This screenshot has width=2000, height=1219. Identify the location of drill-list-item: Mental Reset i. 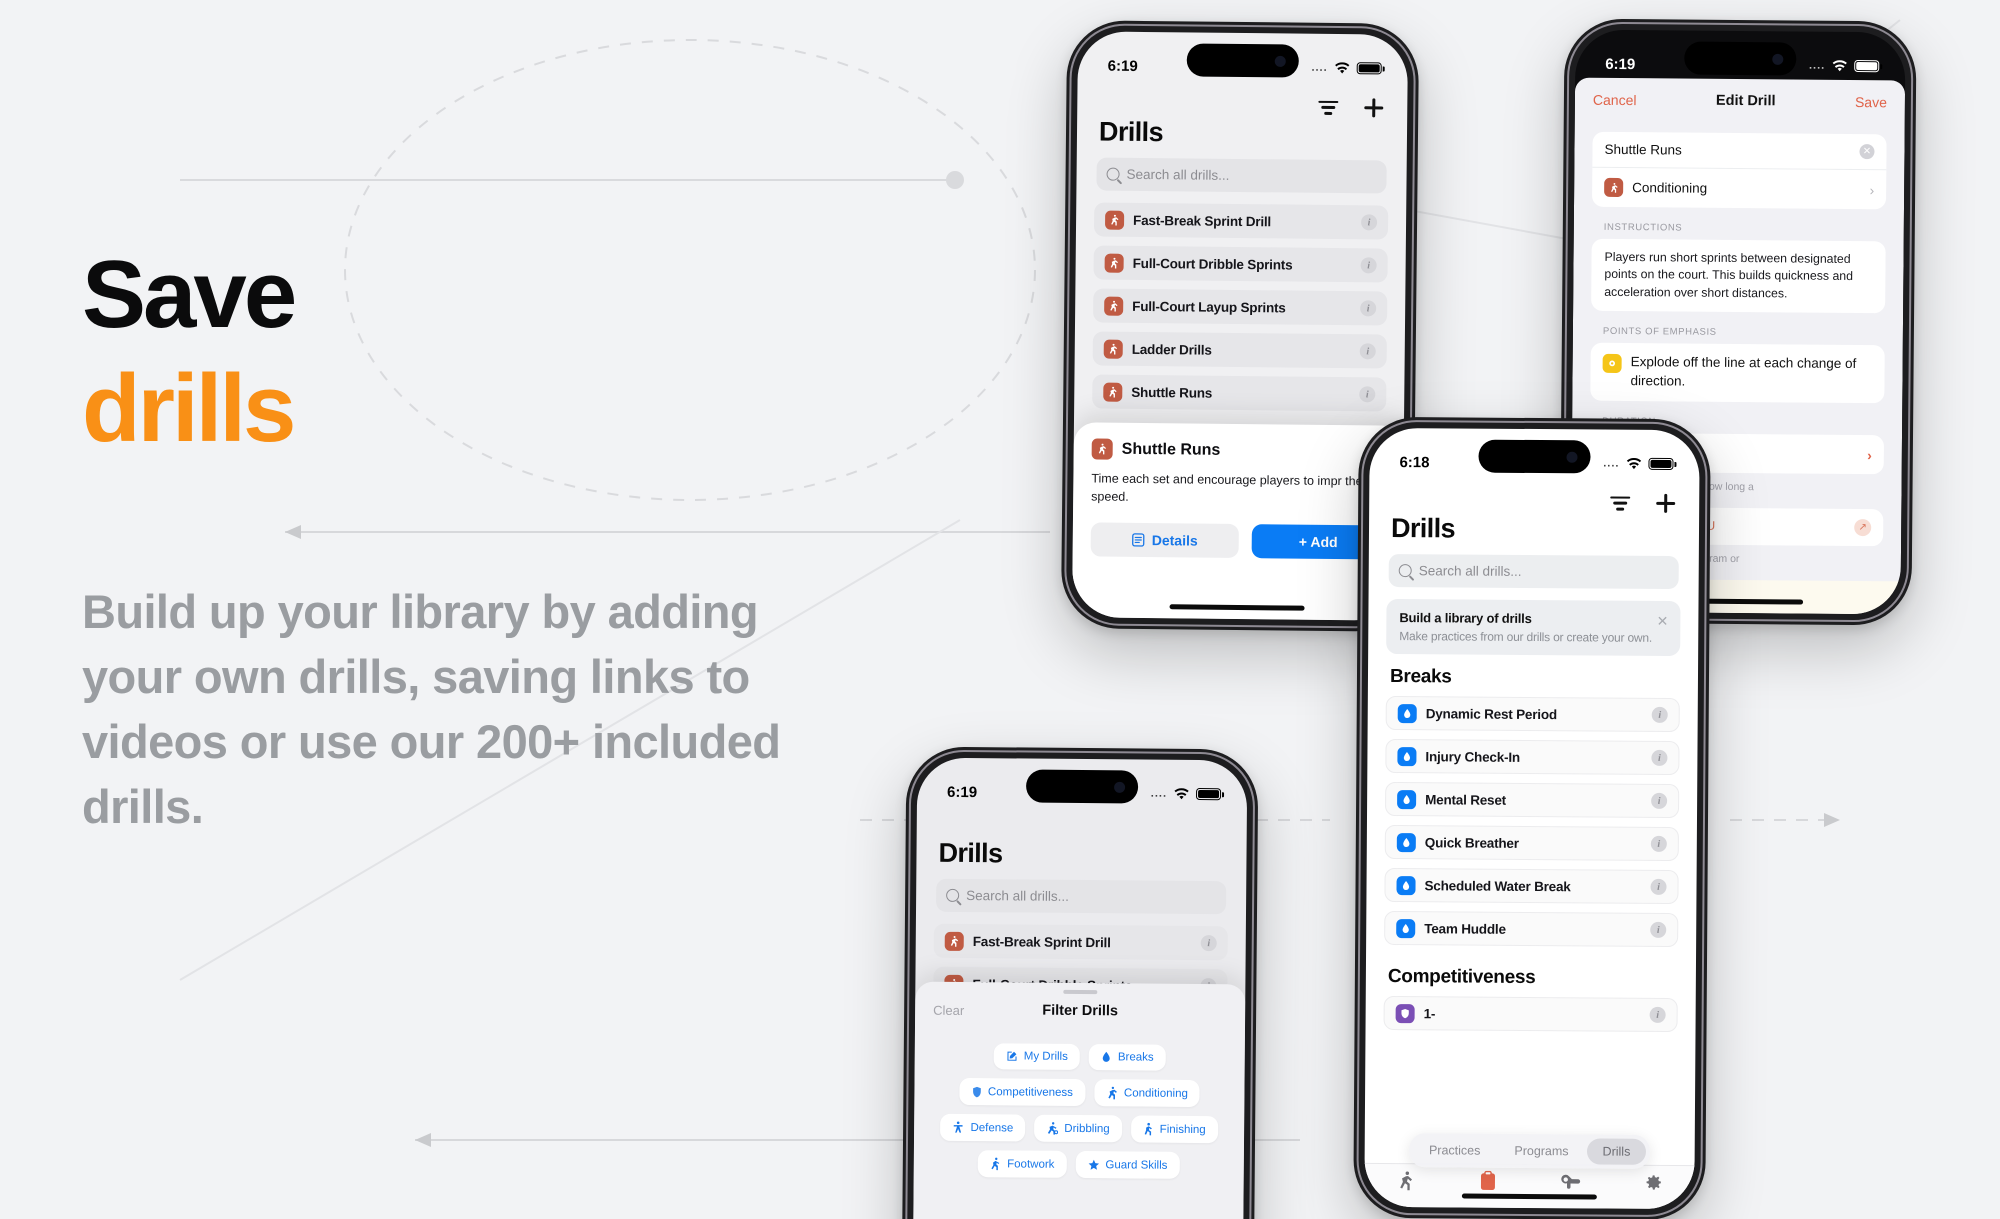
(1532, 800).